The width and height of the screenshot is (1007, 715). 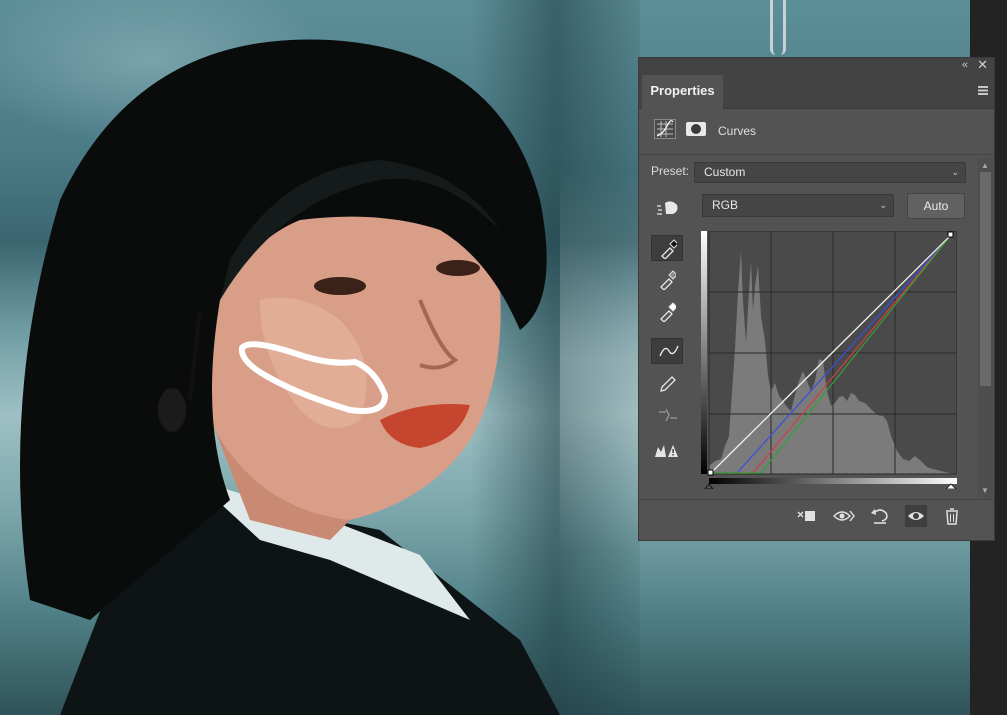 What do you see at coordinates (816, 132) in the screenshot?
I see `adjustment-header: Curves` at bounding box center [816, 132].